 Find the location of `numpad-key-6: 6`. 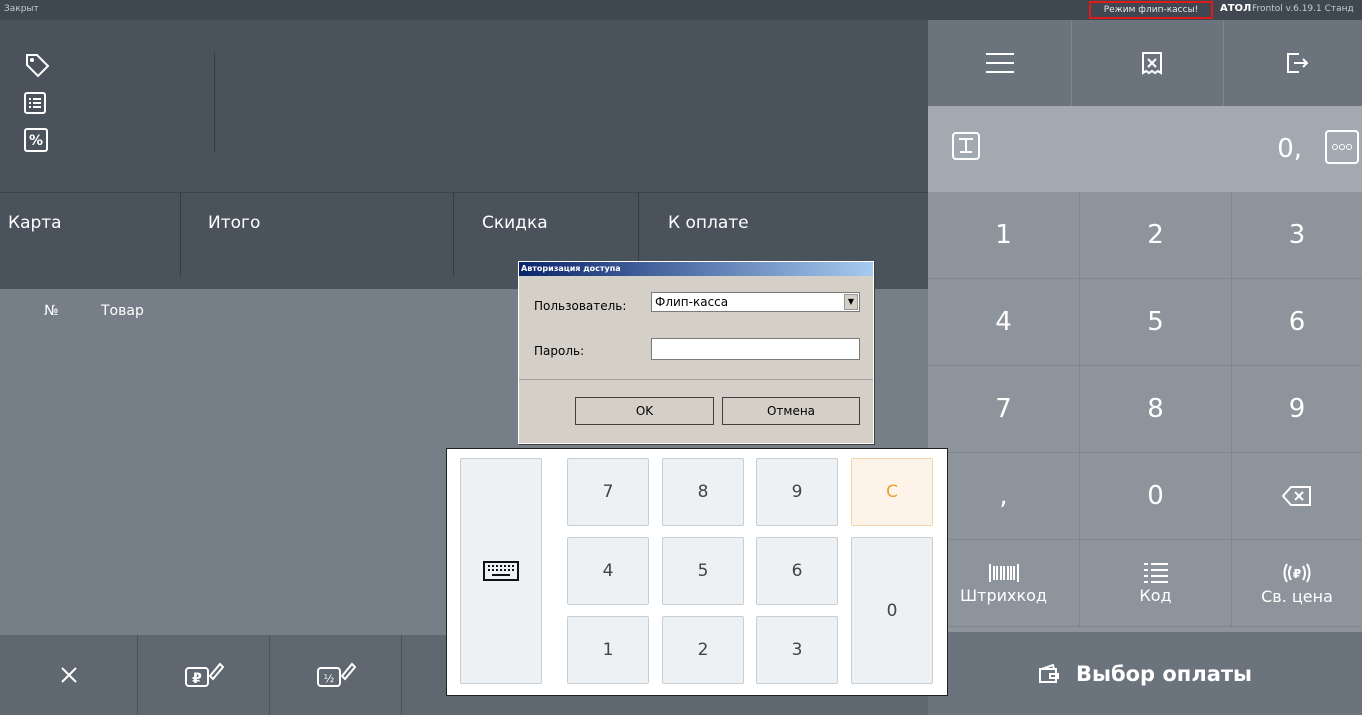

numpad-key-6: 6 is located at coordinates (797, 571).